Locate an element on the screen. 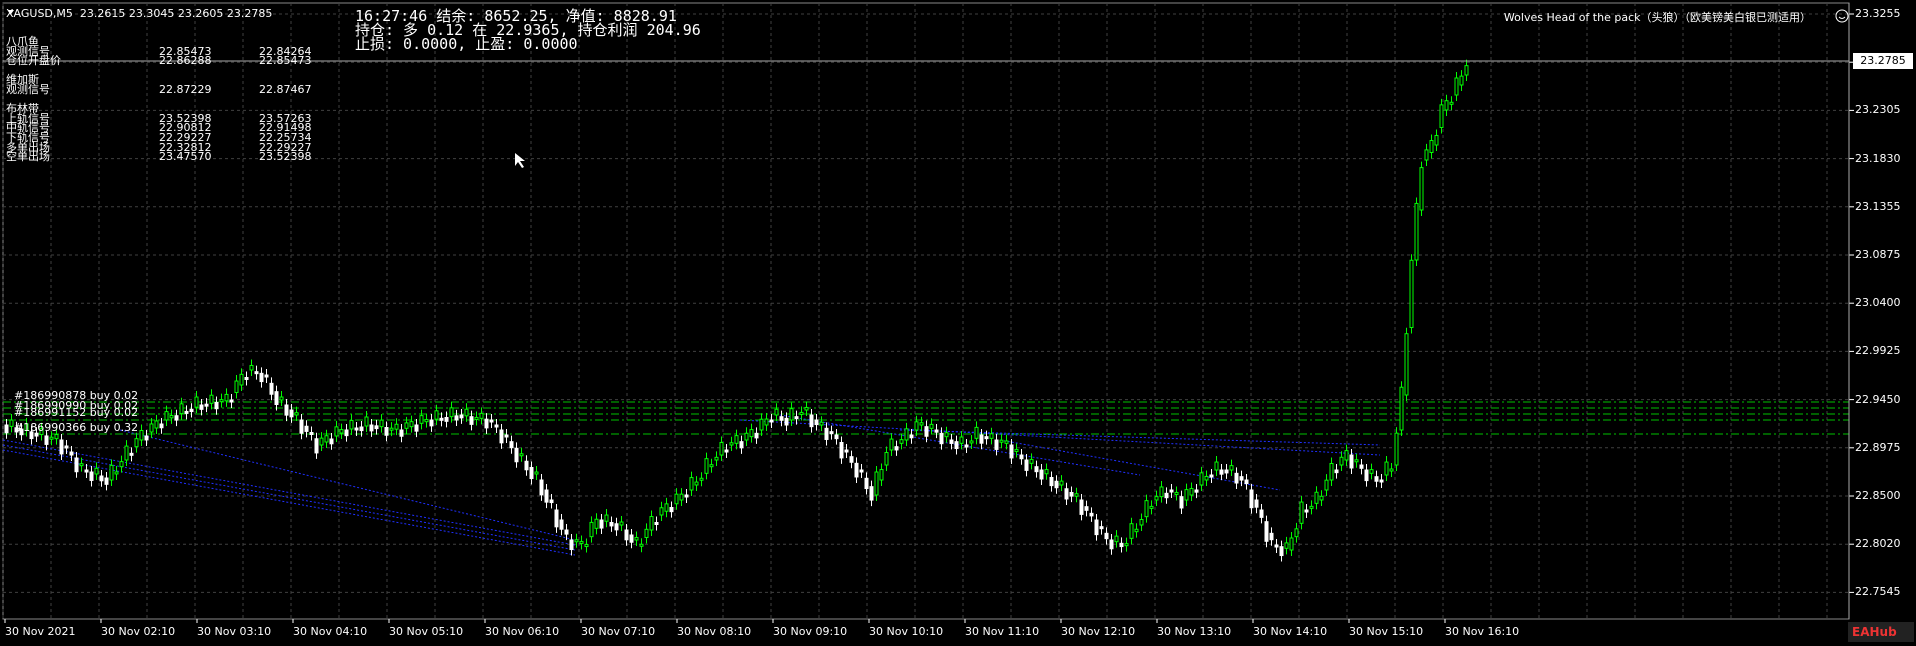 The image size is (1916, 646). price-tick: 22.9450 is located at coordinates (1878, 399).